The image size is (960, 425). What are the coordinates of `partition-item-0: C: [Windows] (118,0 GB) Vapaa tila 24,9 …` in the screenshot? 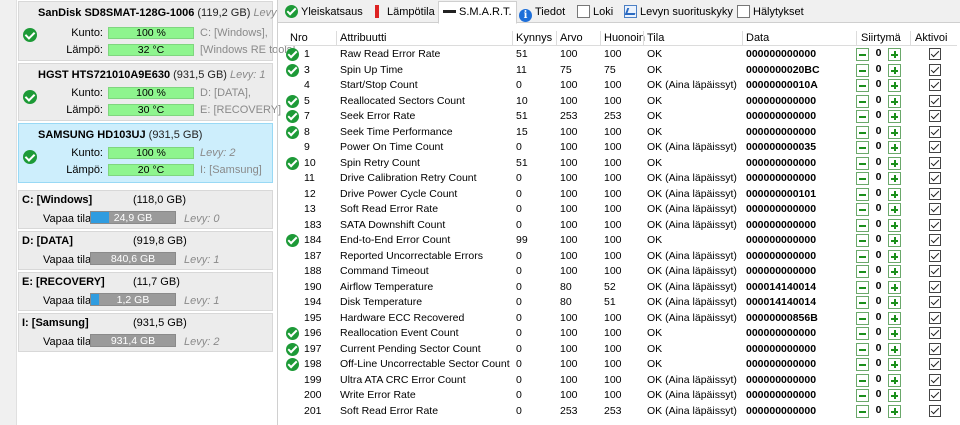 It's located at (145, 209).